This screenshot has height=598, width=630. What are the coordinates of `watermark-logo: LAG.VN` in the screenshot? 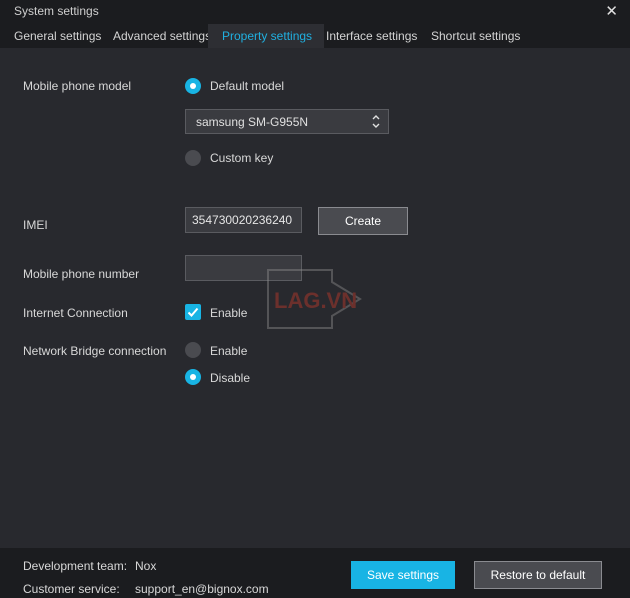 It's located at (314, 299).